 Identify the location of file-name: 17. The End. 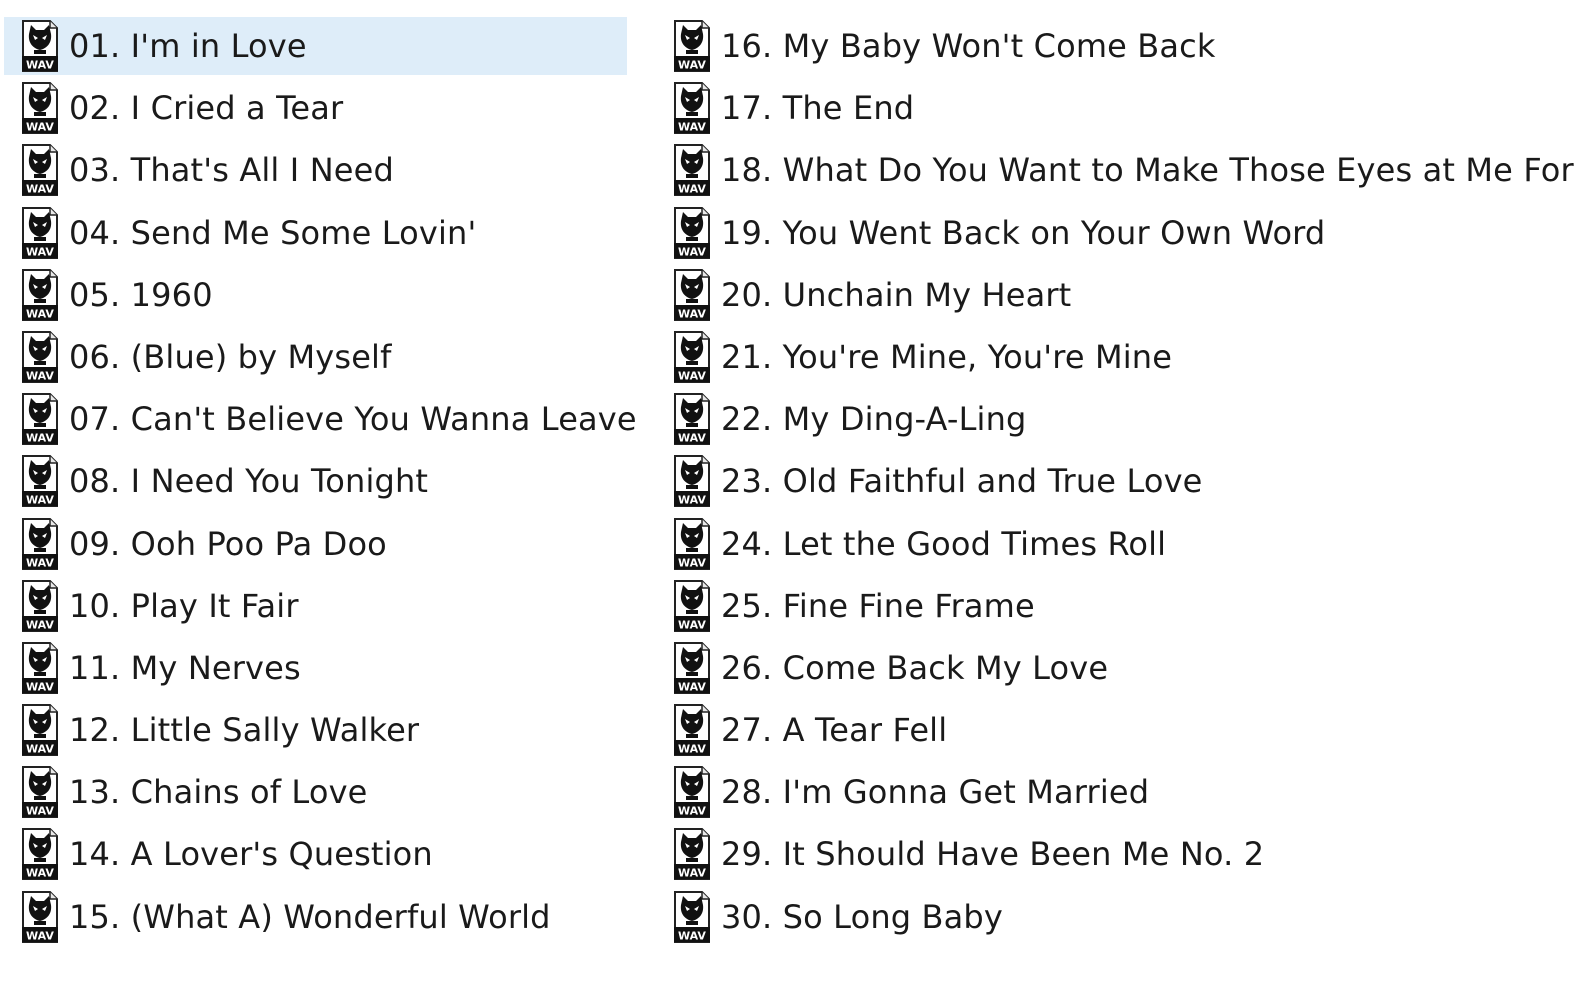
(818, 108).